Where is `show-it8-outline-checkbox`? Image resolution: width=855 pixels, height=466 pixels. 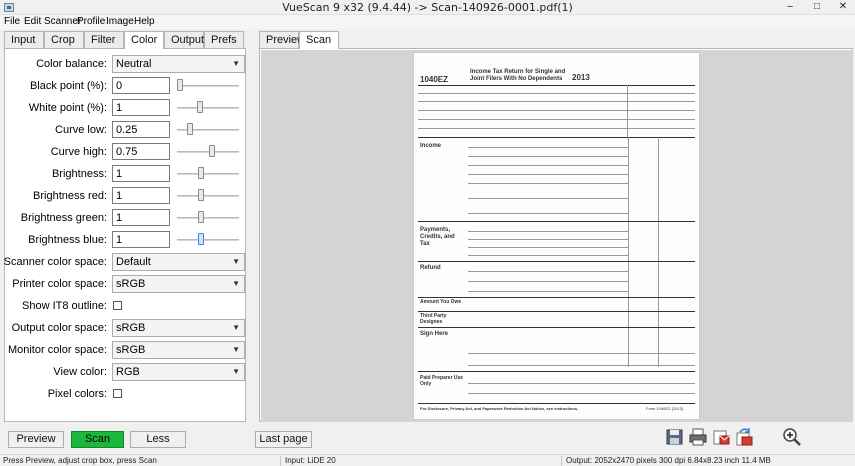
show-it8-outline-checkbox is located at coordinates (117, 305).